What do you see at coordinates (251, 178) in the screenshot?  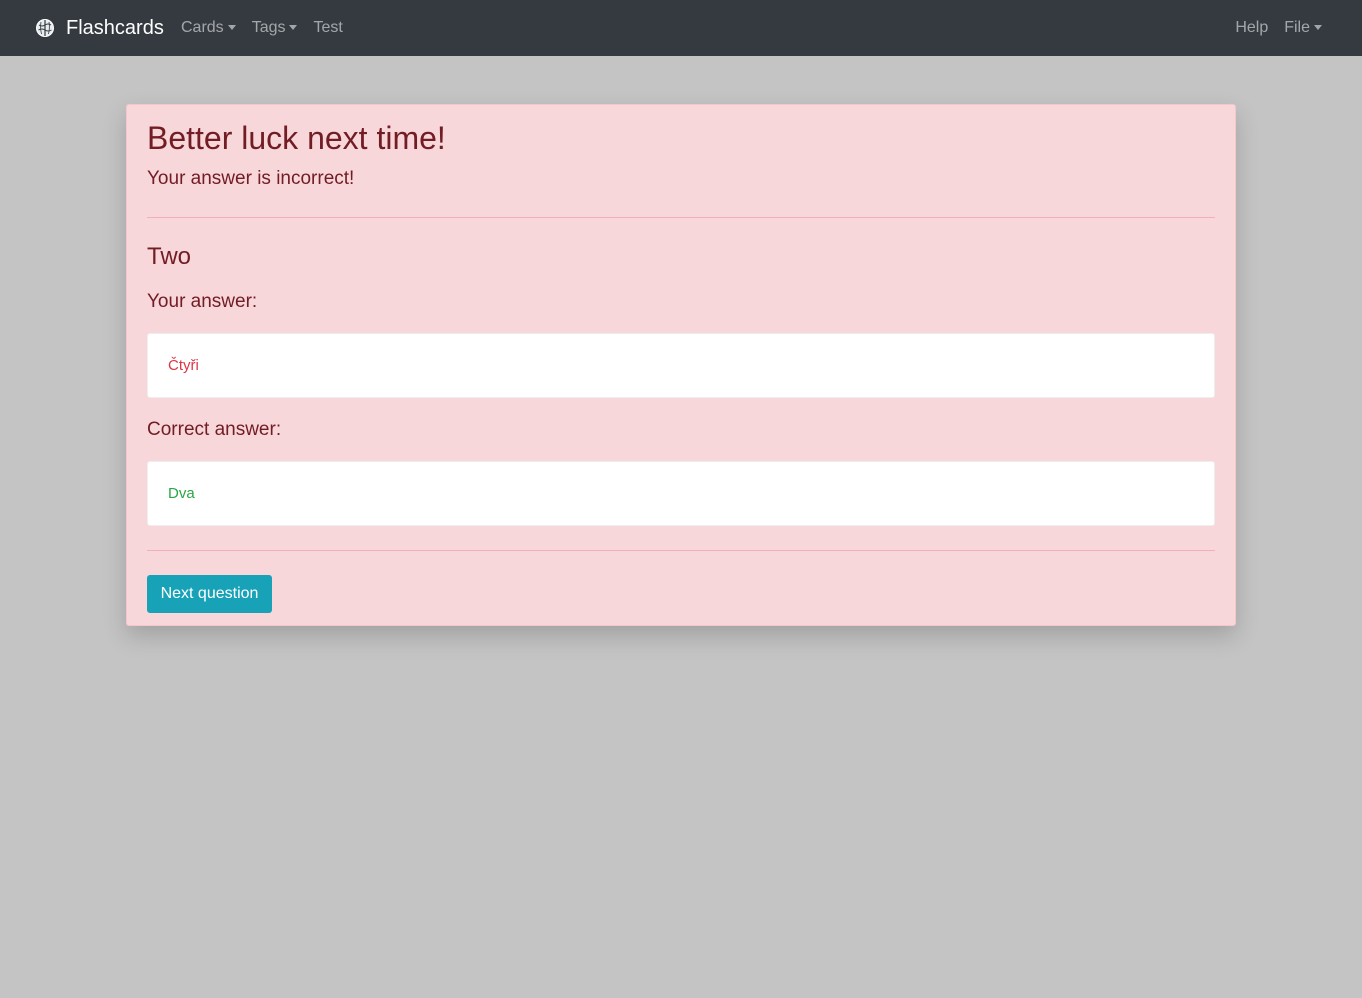 I see `result-subtitle: Your answer is incorrect!` at bounding box center [251, 178].